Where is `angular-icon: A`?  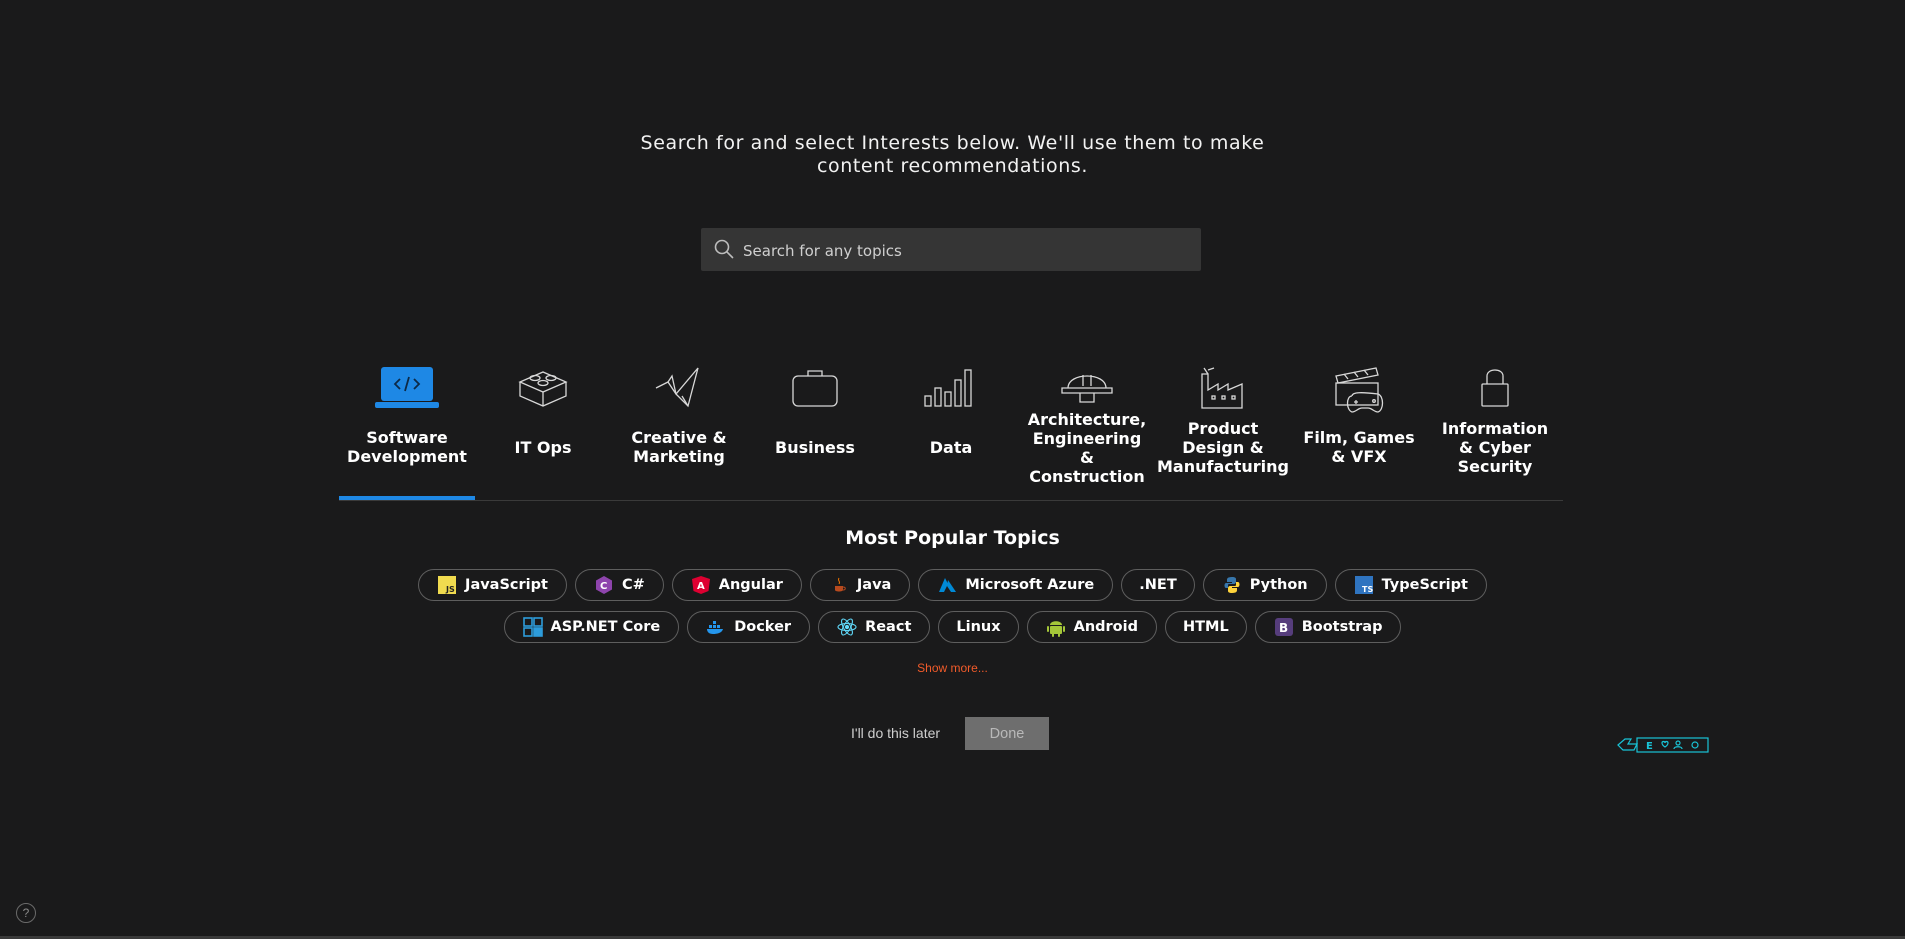
angular-icon: A is located at coordinates (701, 585).